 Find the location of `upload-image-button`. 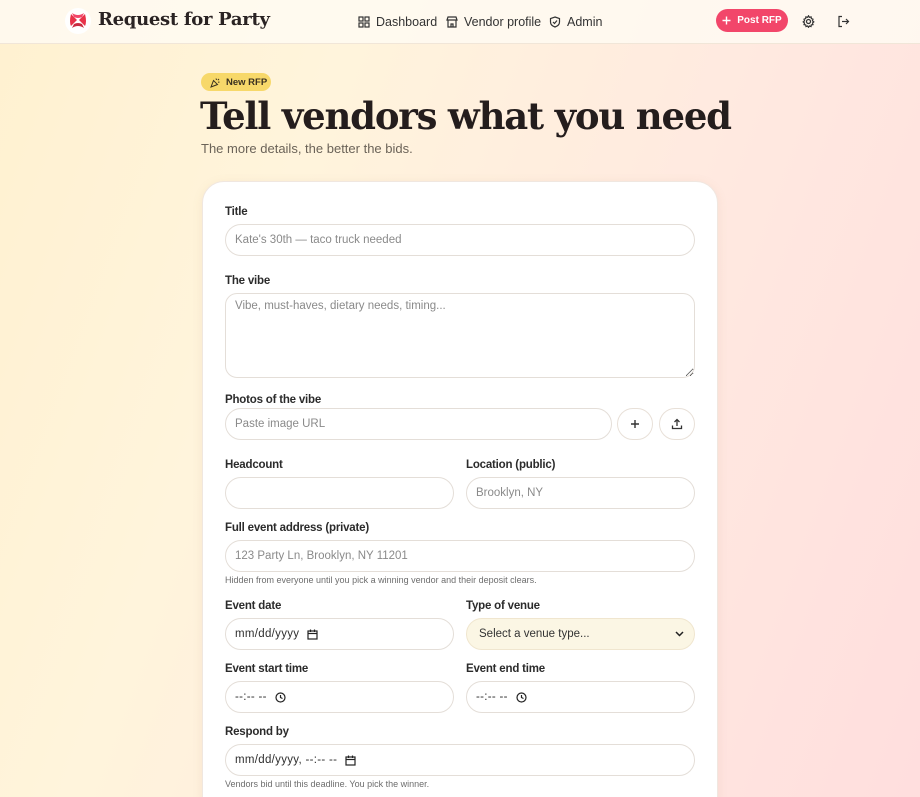

upload-image-button is located at coordinates (677, 424).